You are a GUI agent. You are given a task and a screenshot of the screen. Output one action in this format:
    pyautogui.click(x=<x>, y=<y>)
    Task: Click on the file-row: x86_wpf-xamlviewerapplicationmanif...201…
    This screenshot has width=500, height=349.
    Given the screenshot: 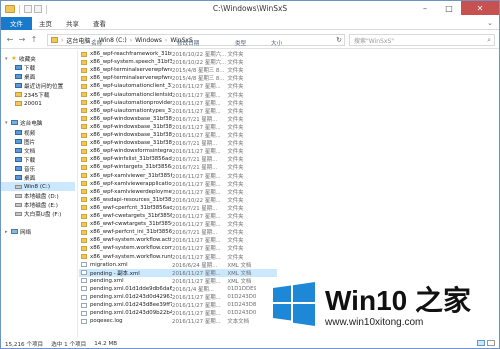 What is the action you would take?
    pyautogui.click(x=178, y=184)
    